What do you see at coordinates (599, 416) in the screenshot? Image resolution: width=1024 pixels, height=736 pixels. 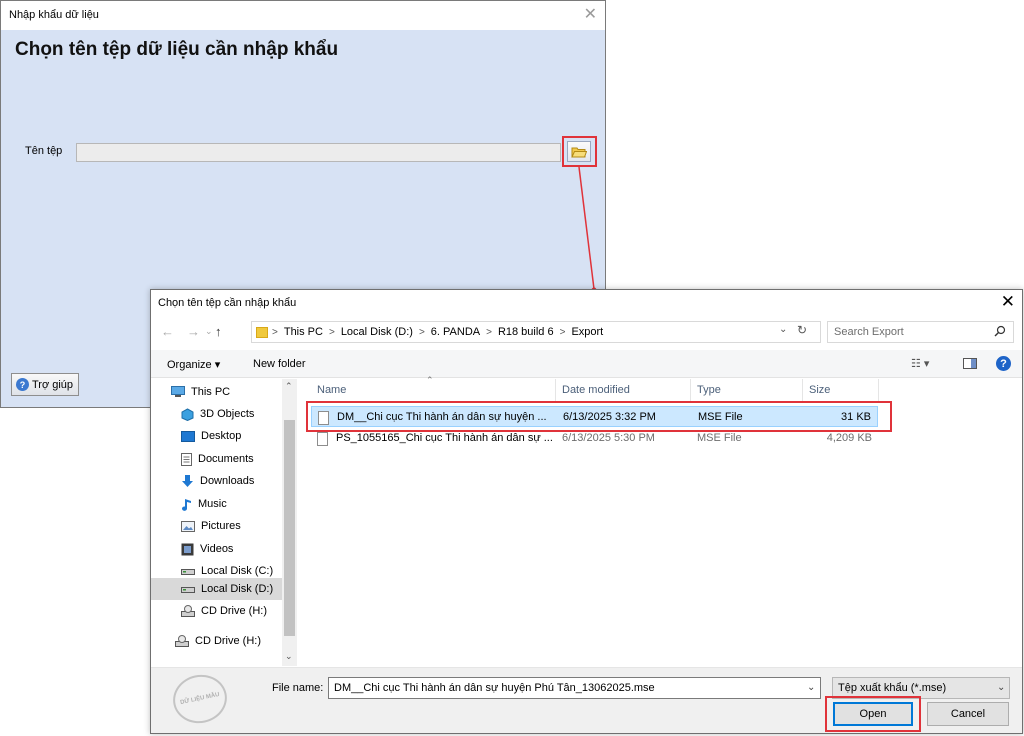 I see `file-row-highlight-box` at bounding box center [599, 416].